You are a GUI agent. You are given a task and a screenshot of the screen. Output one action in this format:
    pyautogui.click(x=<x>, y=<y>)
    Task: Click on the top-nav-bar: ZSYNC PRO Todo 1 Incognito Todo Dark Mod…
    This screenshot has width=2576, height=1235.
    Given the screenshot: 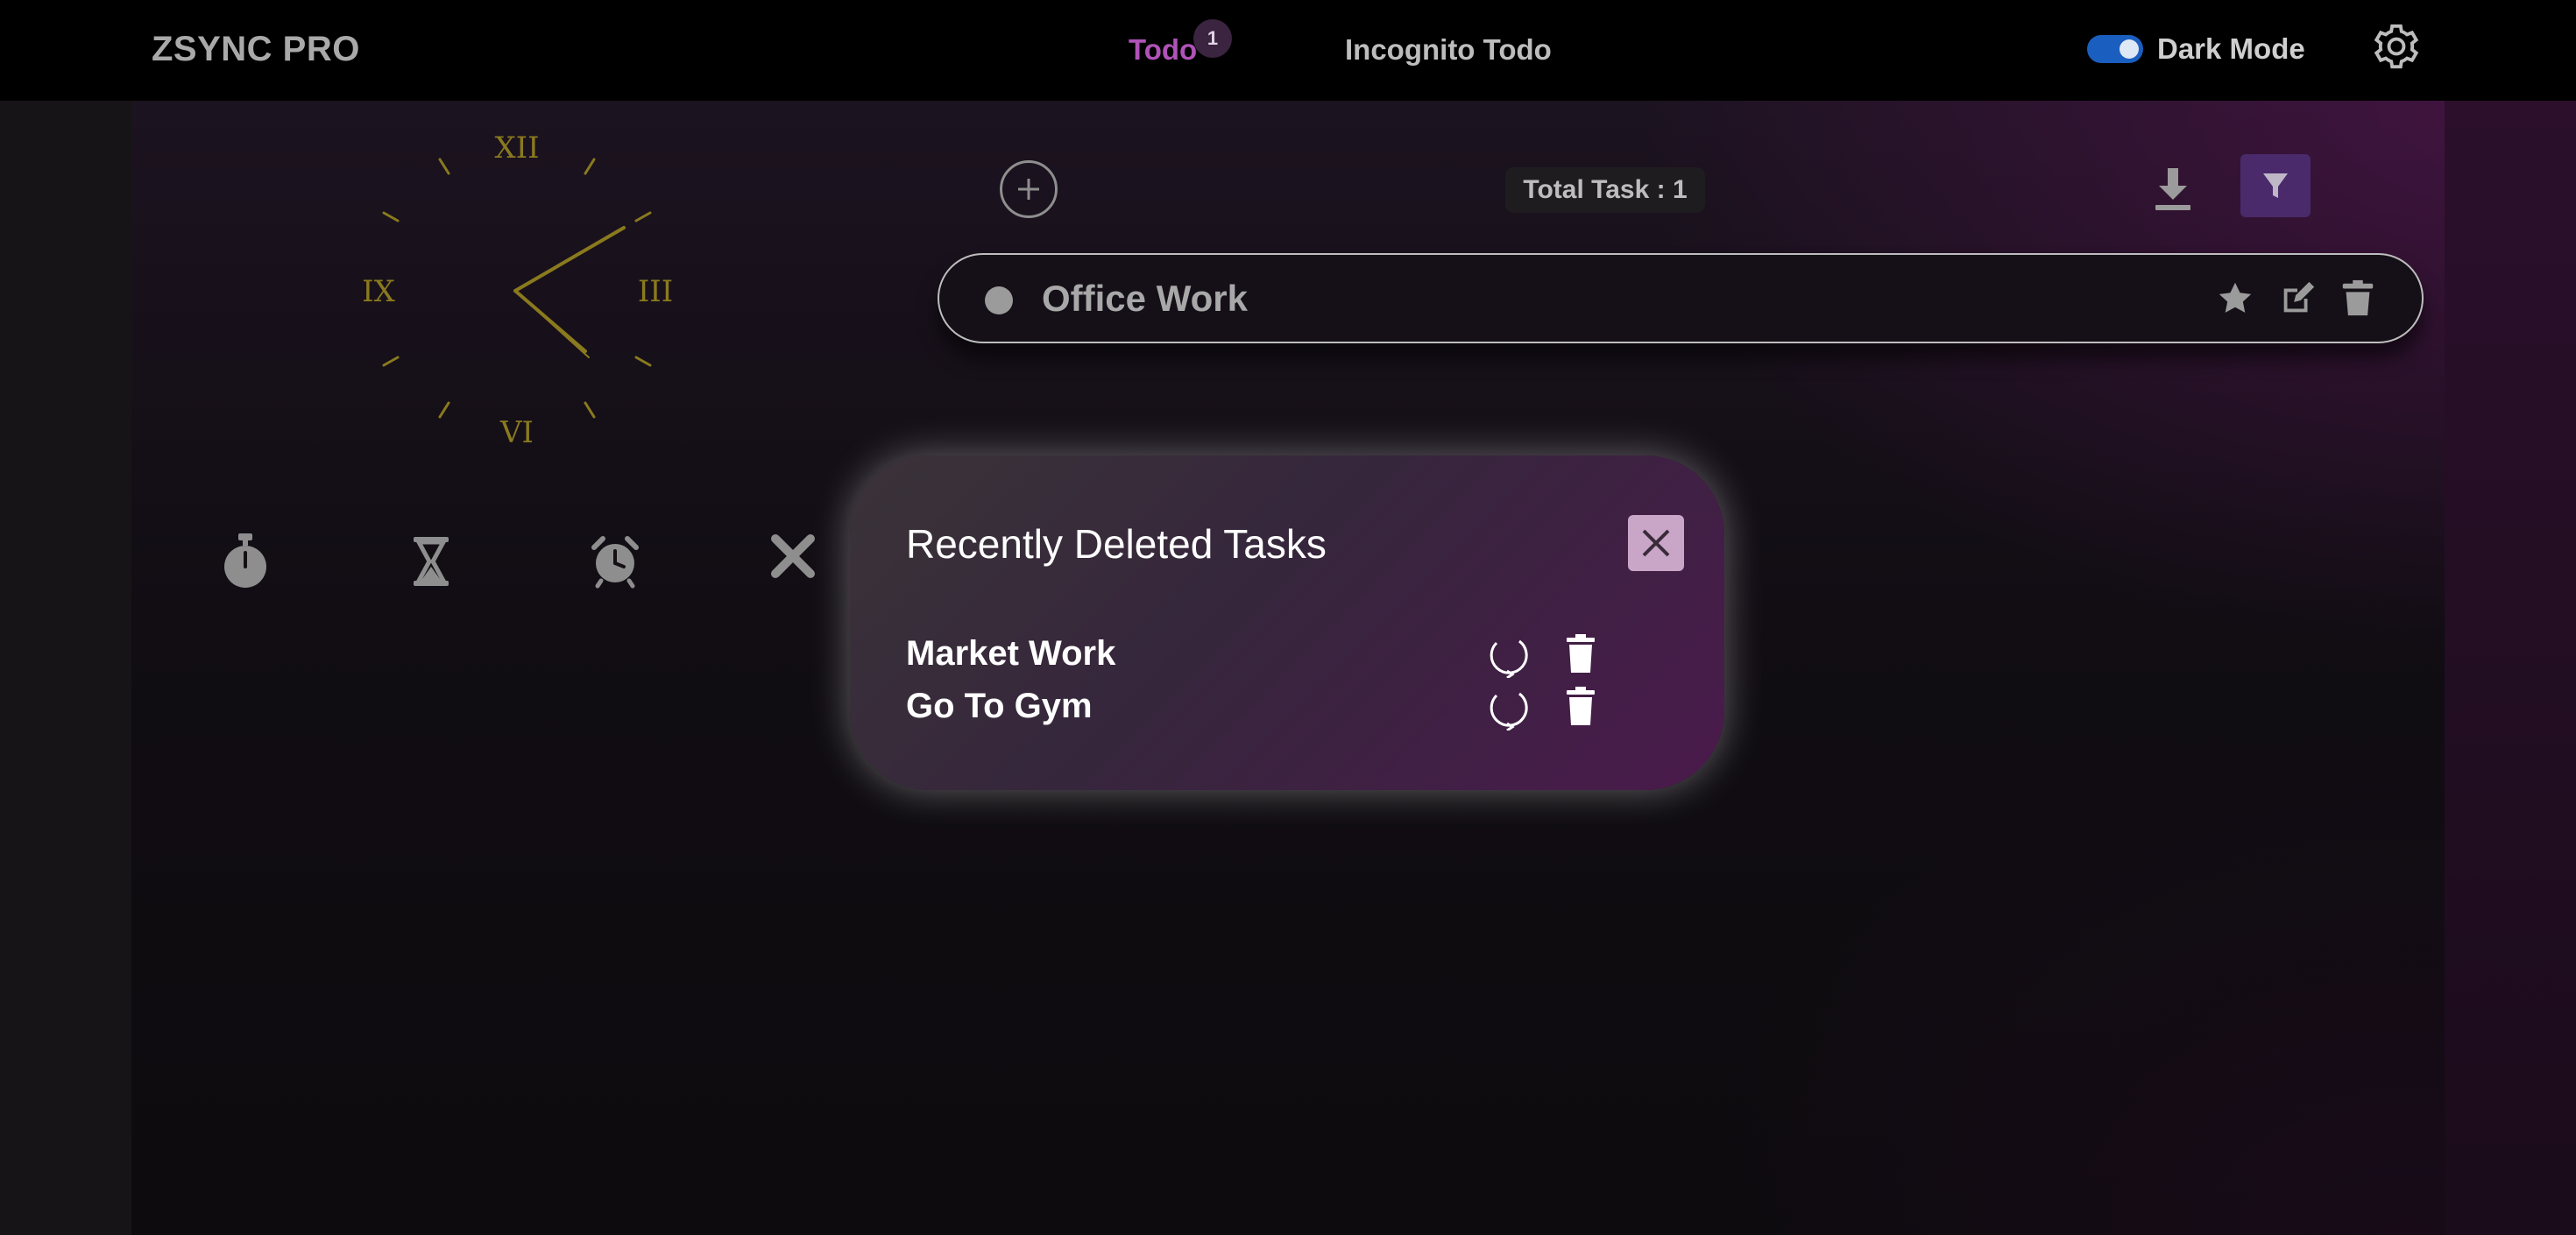 What is the action you would take?
    pyautogui.click(x=1288, y=50)
    